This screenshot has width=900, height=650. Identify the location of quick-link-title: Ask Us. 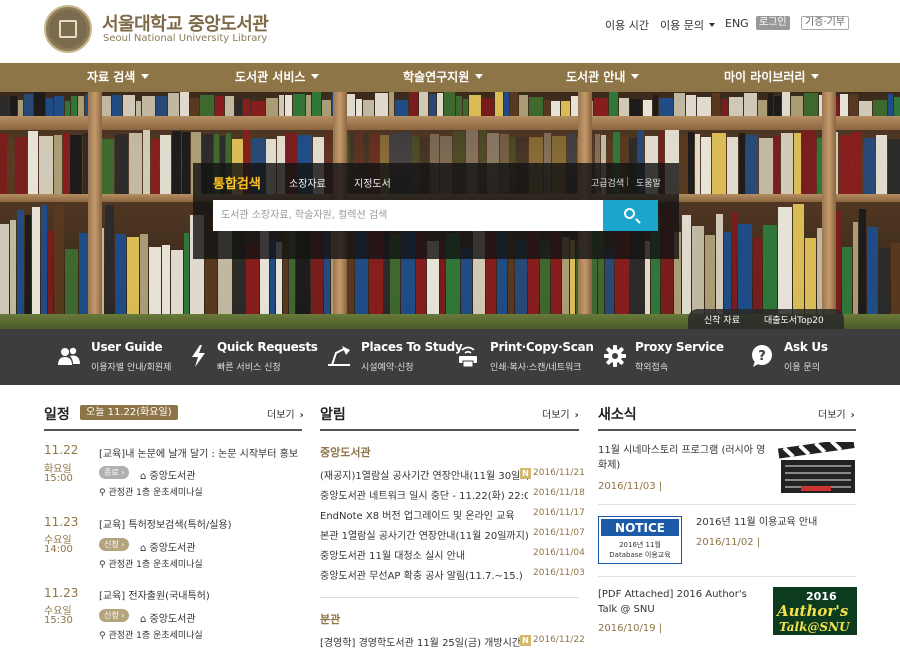
(806, 347).